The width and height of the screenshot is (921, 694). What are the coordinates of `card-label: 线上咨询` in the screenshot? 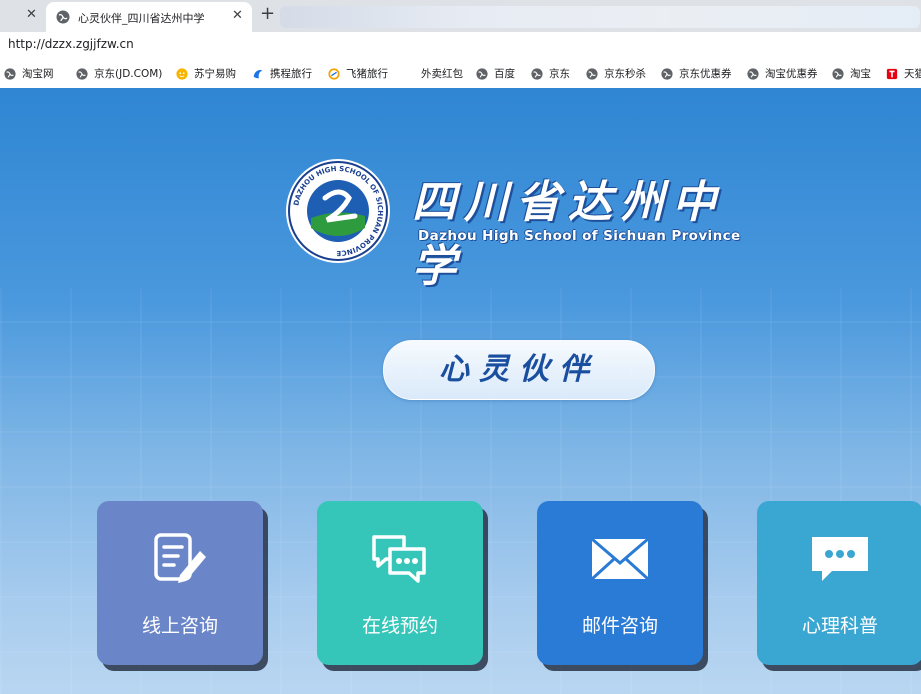 It's located at (179, 626).